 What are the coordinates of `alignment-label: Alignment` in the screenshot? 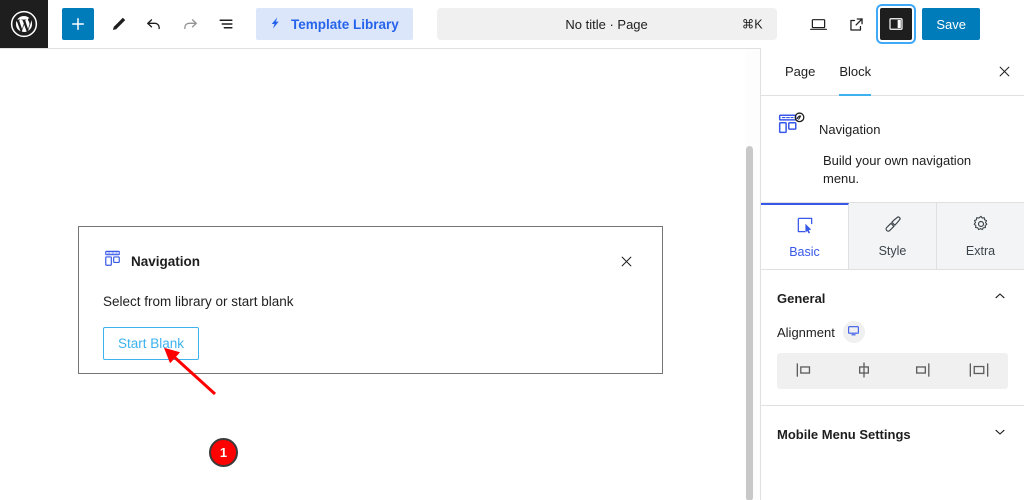 It's located at (806, 332).